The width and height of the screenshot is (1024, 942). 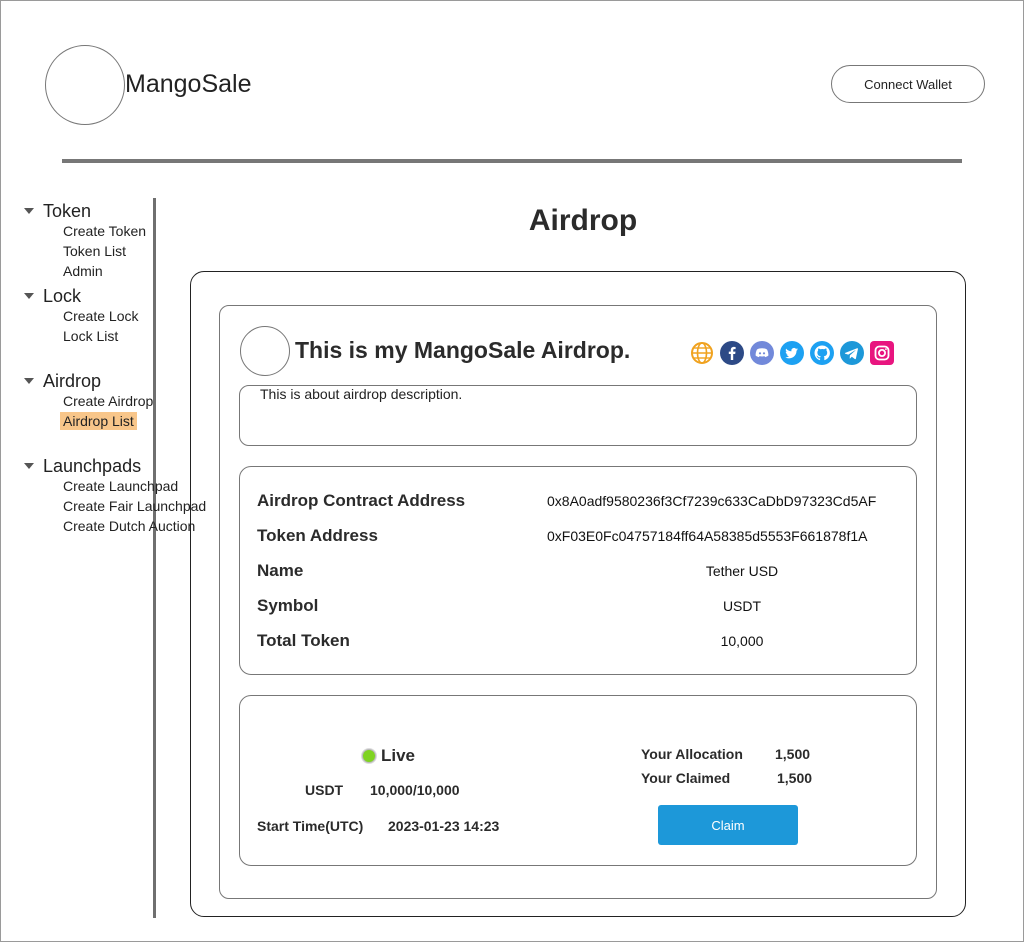 What do you see at coordinates (265, 351) in the screenshot?
I see `token-logo` at bounding box center [265, 351].